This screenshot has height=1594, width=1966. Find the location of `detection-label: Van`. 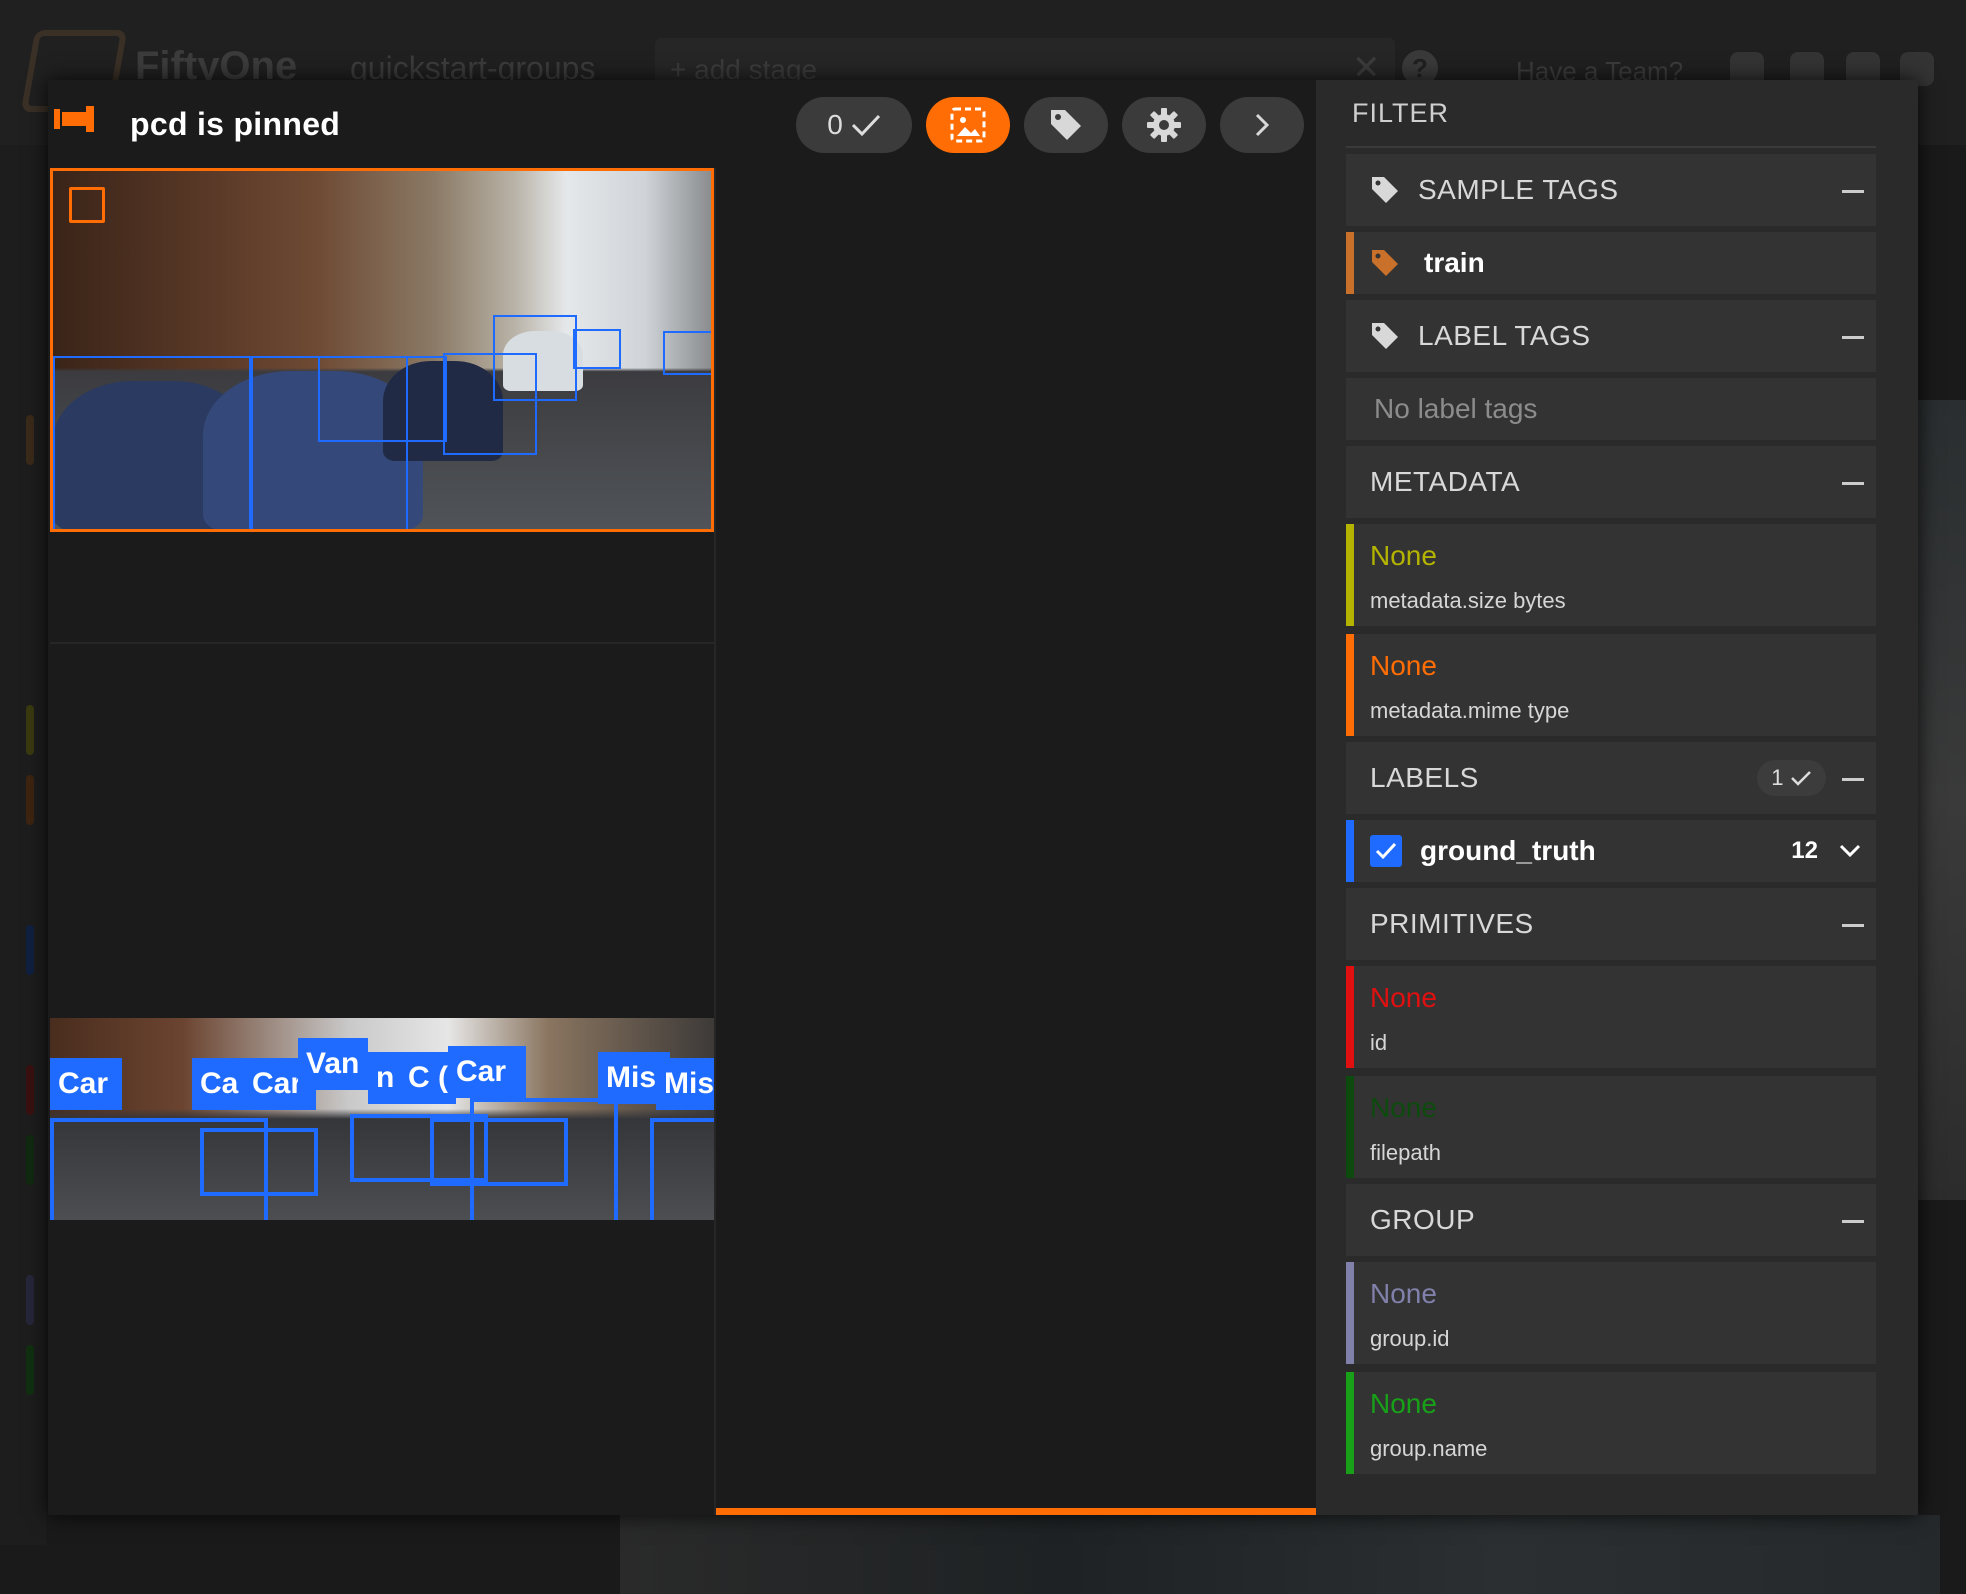

detection-label: Van is located at coordinates (333, 1064).